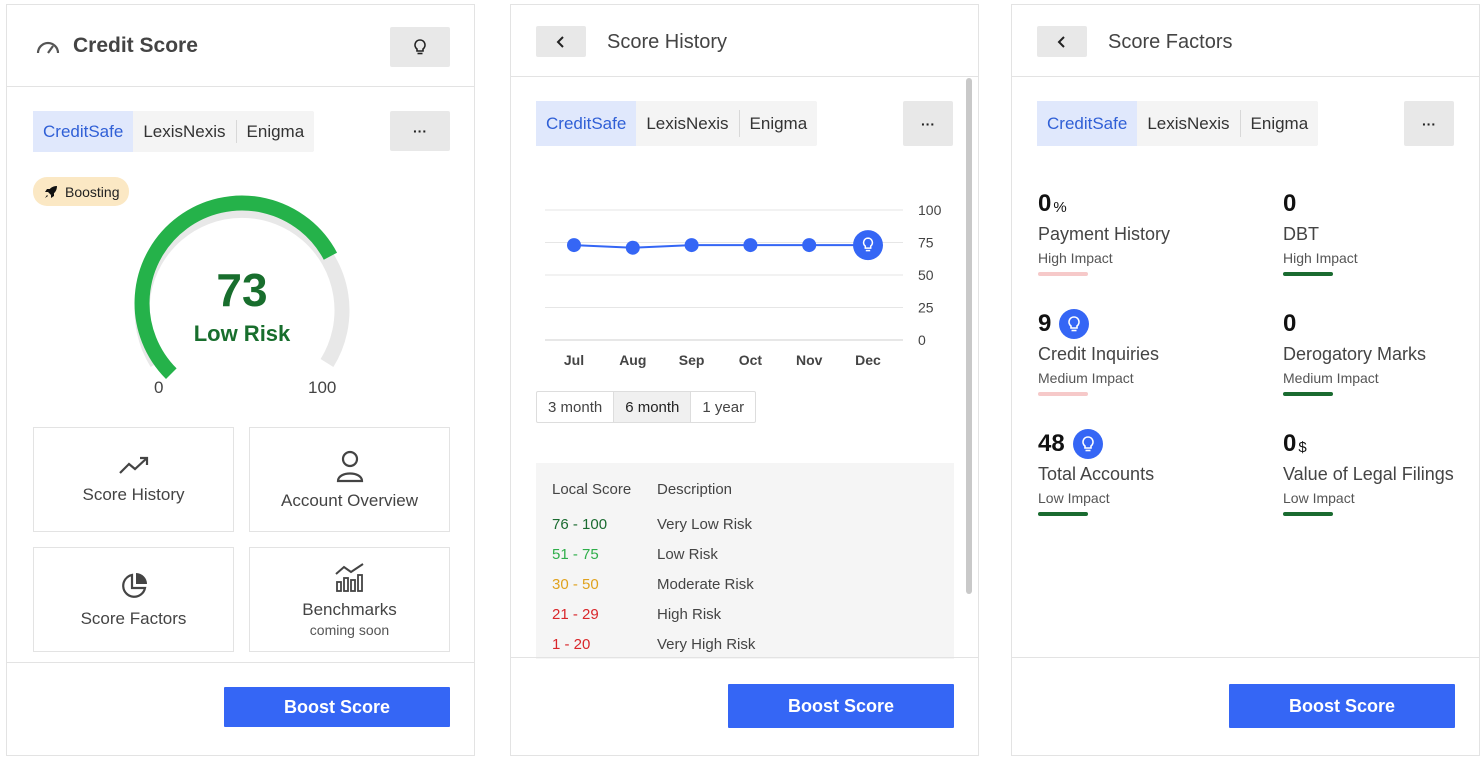 Image resolution: width=1483 pixels, height=757 pixels. What do you see at coordinates (1074, 498) in the screenshot?
I see `factor-impact: Low Impact` at bounding box center [1074, 498].